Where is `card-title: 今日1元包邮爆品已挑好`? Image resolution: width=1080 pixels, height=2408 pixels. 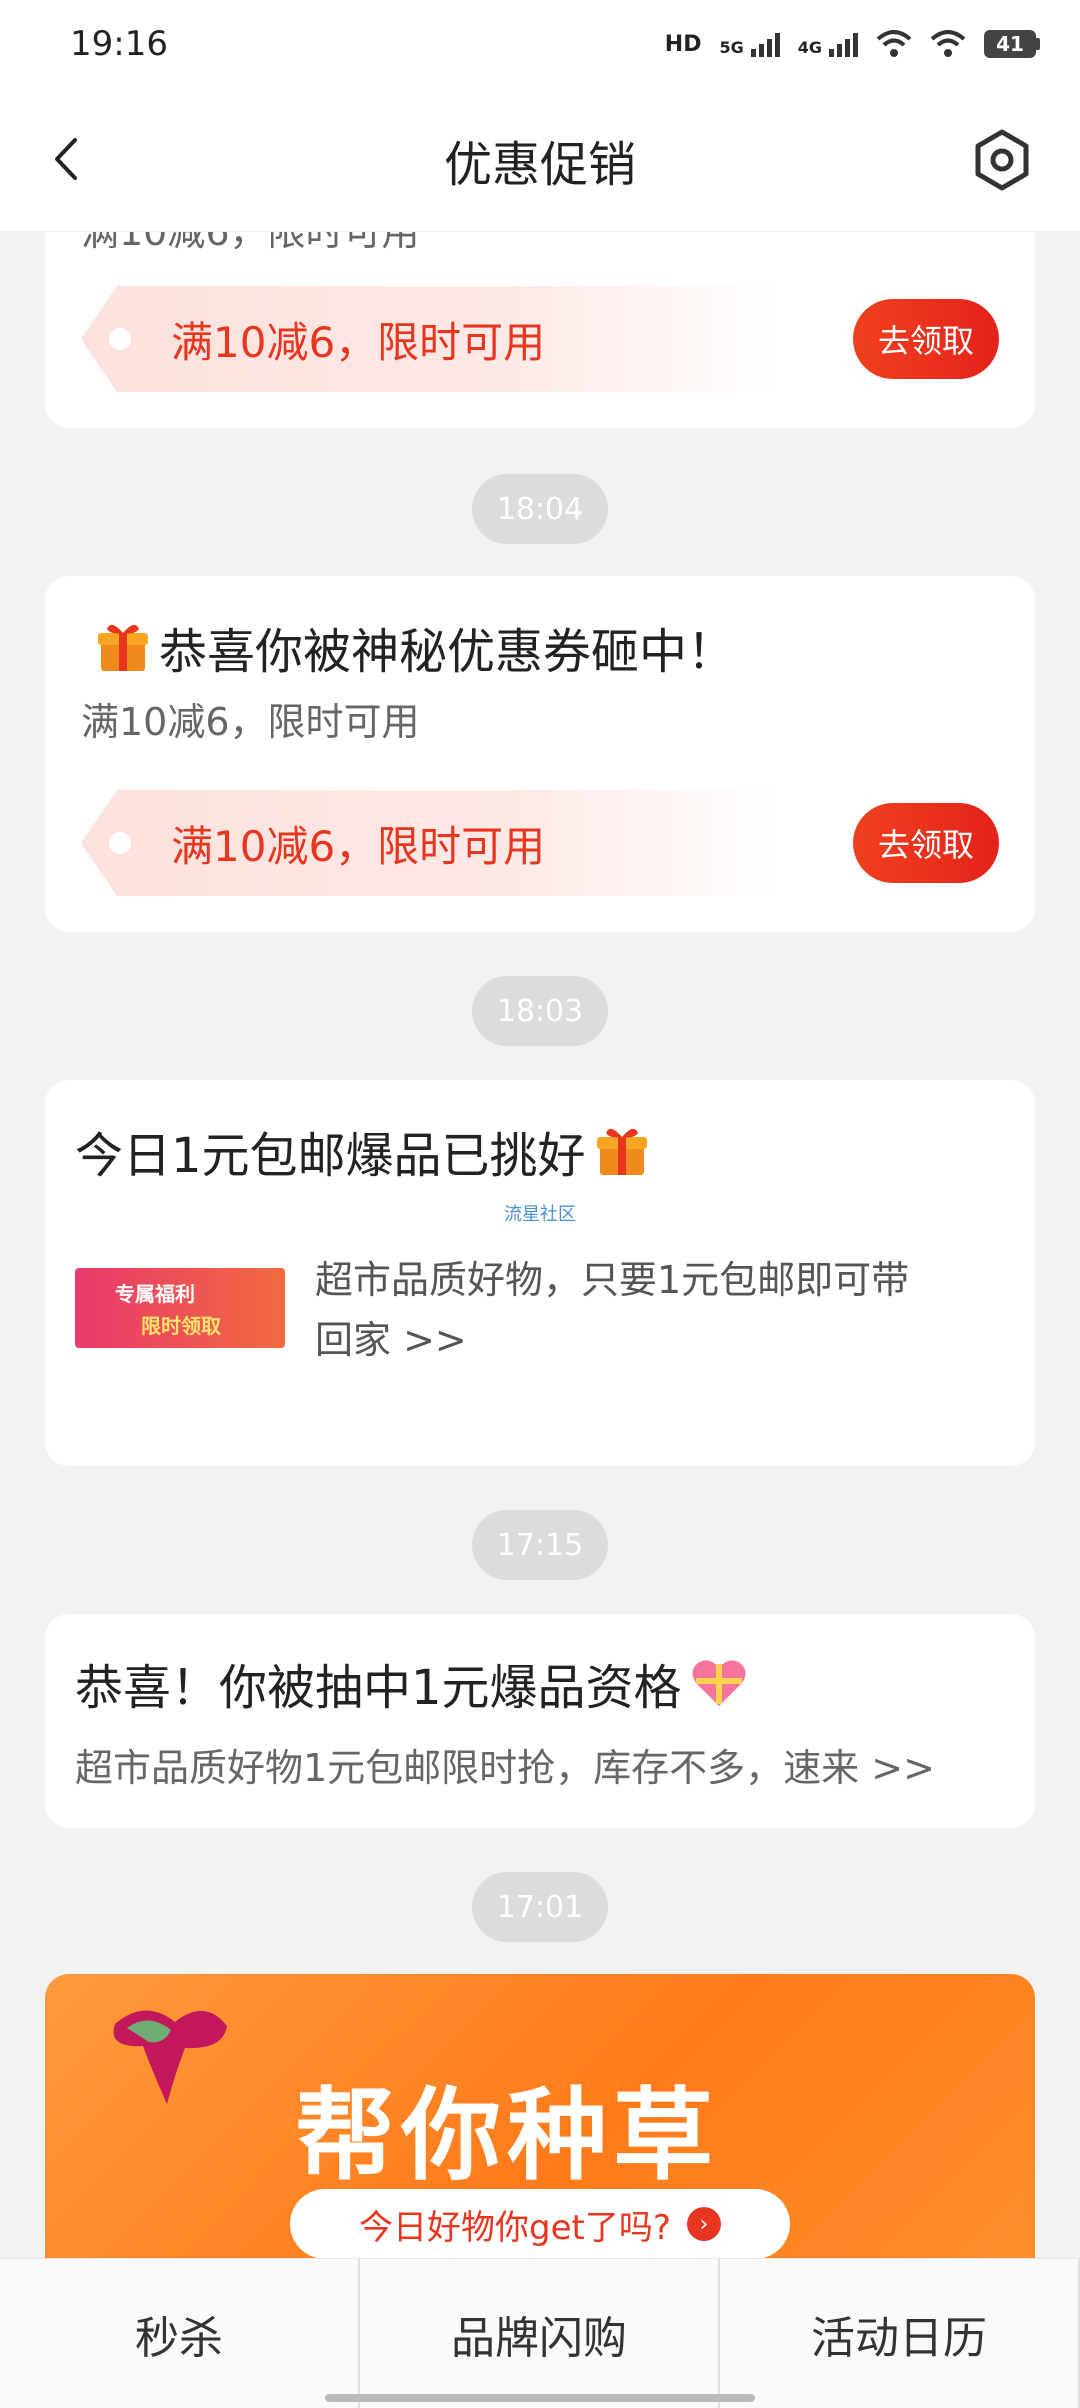
card-title: 今日1元包邮爆品已挑好 is located at coordinates (362, 1151).